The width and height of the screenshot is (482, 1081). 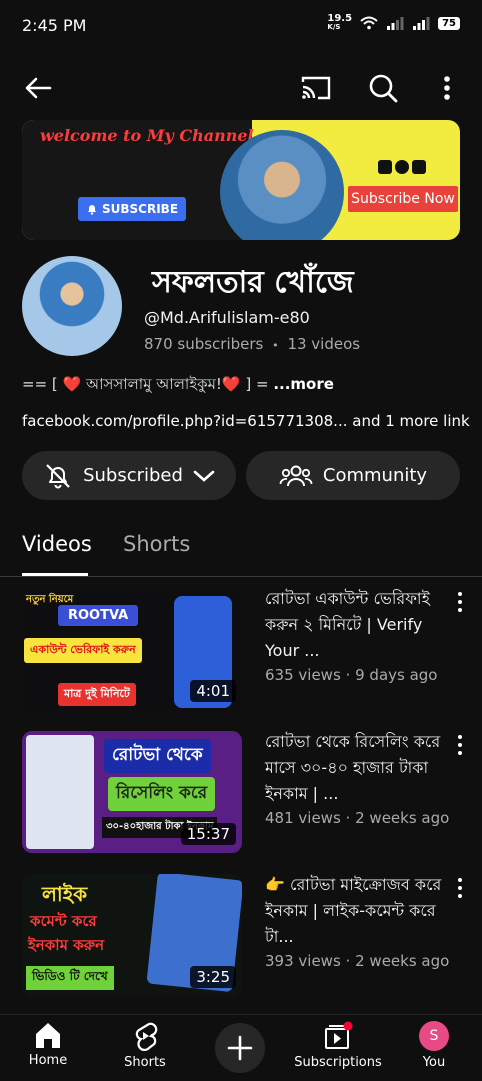 What do you see at coordinates (351, 675) in the screenshot?
I see `video-meta: 635 views · 9 days ago` at bounding box center [351, 675].